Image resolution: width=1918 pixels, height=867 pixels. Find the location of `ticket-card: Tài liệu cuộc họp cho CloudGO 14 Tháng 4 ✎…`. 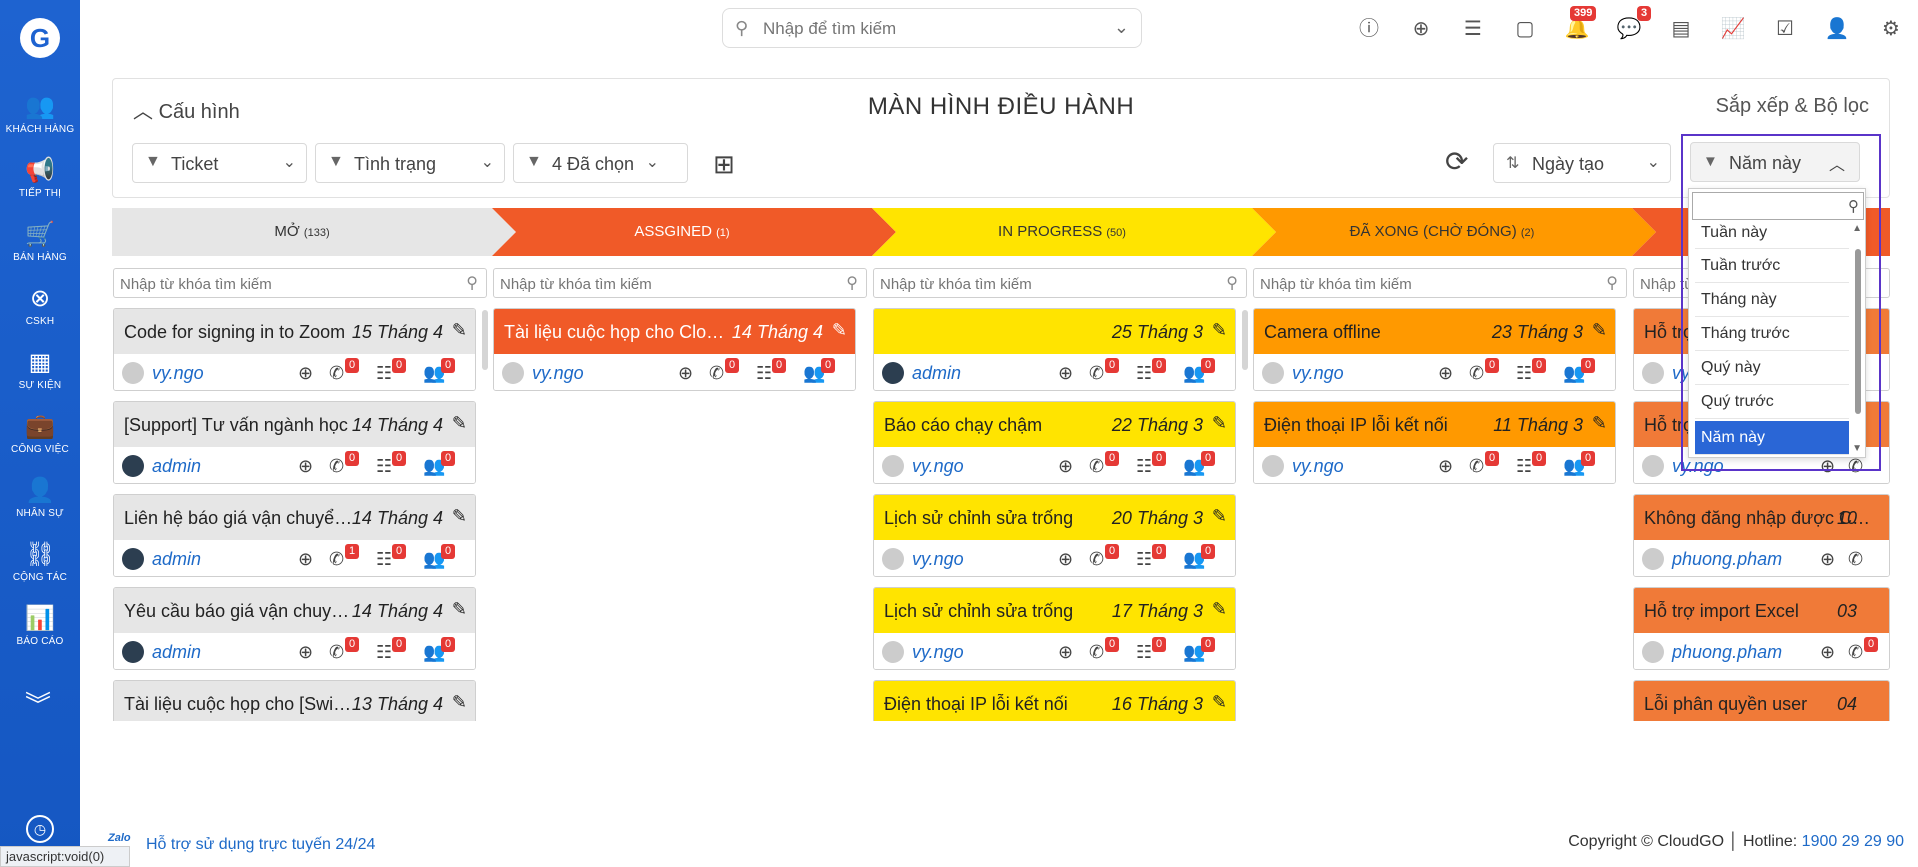

ticket-card: Tài liệu cuộc họp cho CloudGO 14 Tháng 4 ✎… is located at coordinates (674, 349).